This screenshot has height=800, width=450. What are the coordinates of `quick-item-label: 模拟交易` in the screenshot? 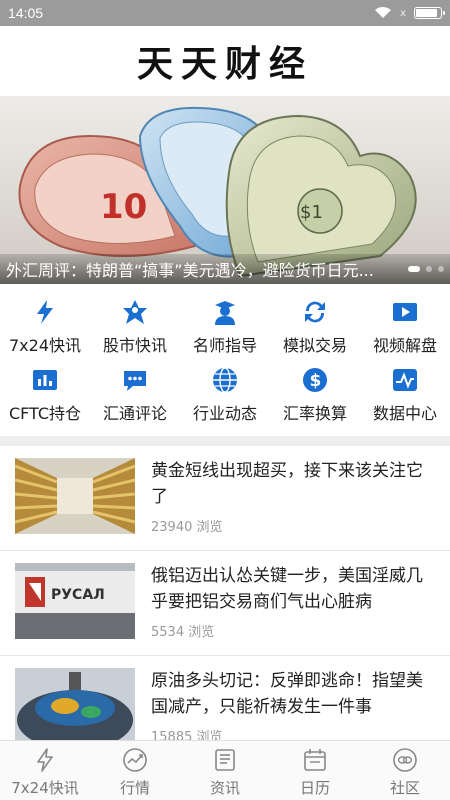 It's located at (314, 345).